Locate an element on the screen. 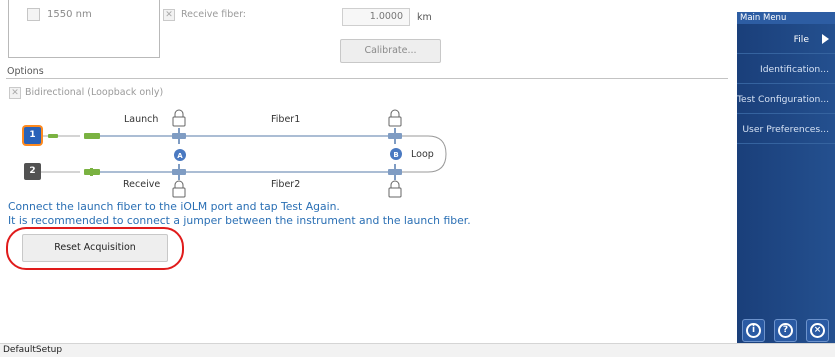 This screenshot has height=357, width=835. receive-label: Receive is located at coordinates (142, 184).